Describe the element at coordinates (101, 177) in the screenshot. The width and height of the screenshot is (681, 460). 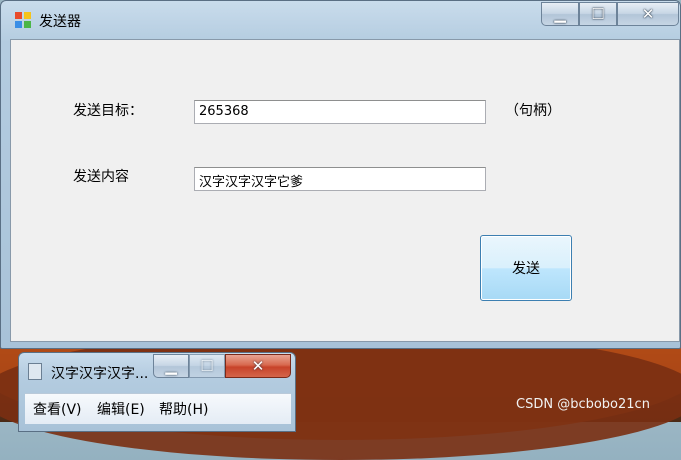
I see `content-label: 发送内容` at that location.